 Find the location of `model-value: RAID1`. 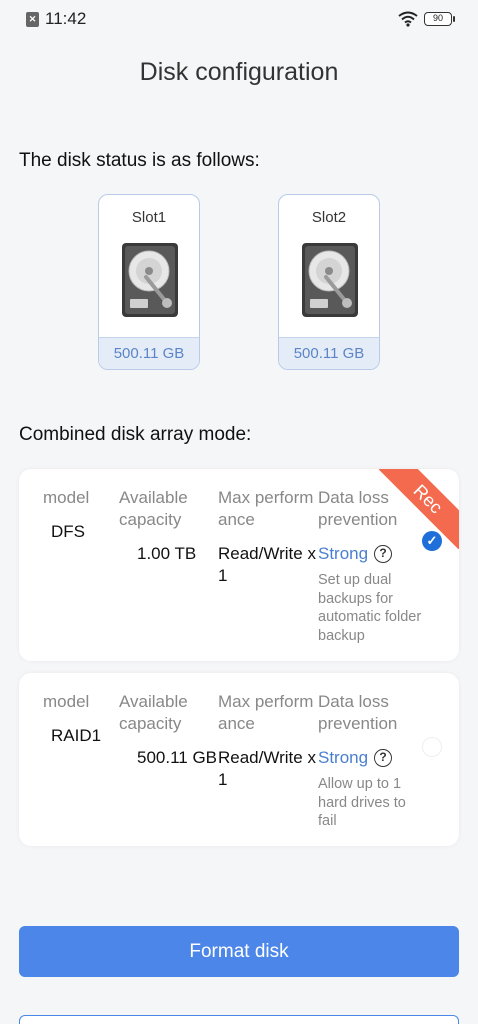

model-value: RAID1 is located at coordinates (76, 735).